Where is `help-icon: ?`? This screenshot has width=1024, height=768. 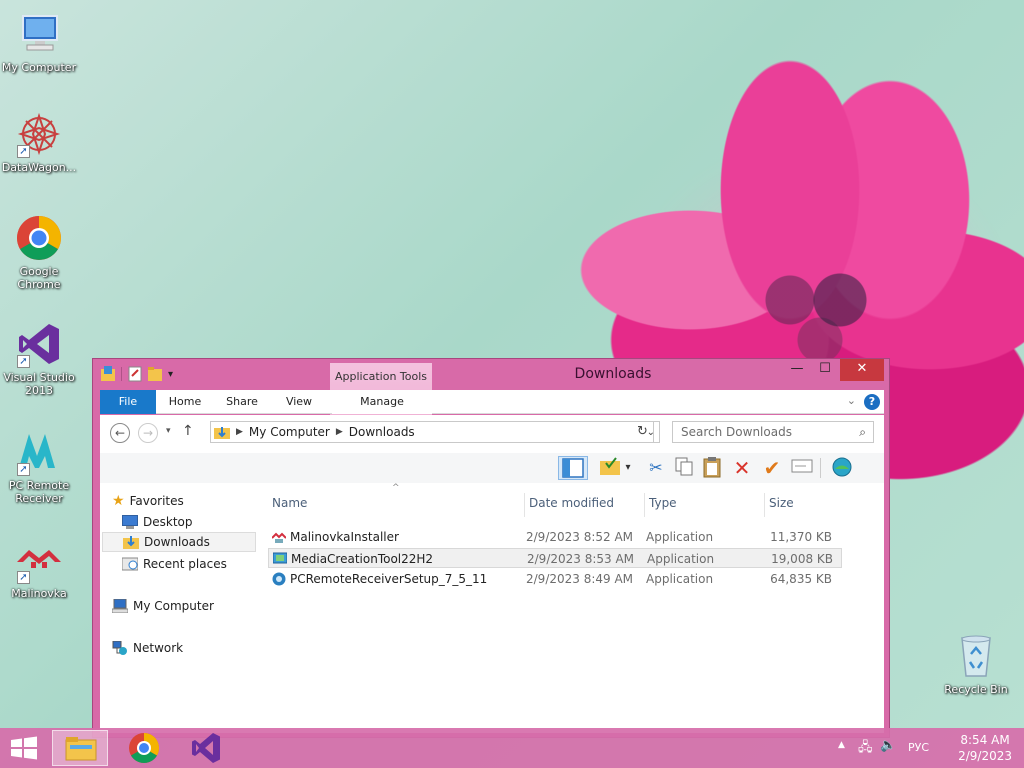 help-icon: ? is located at coordinates (872, 402).